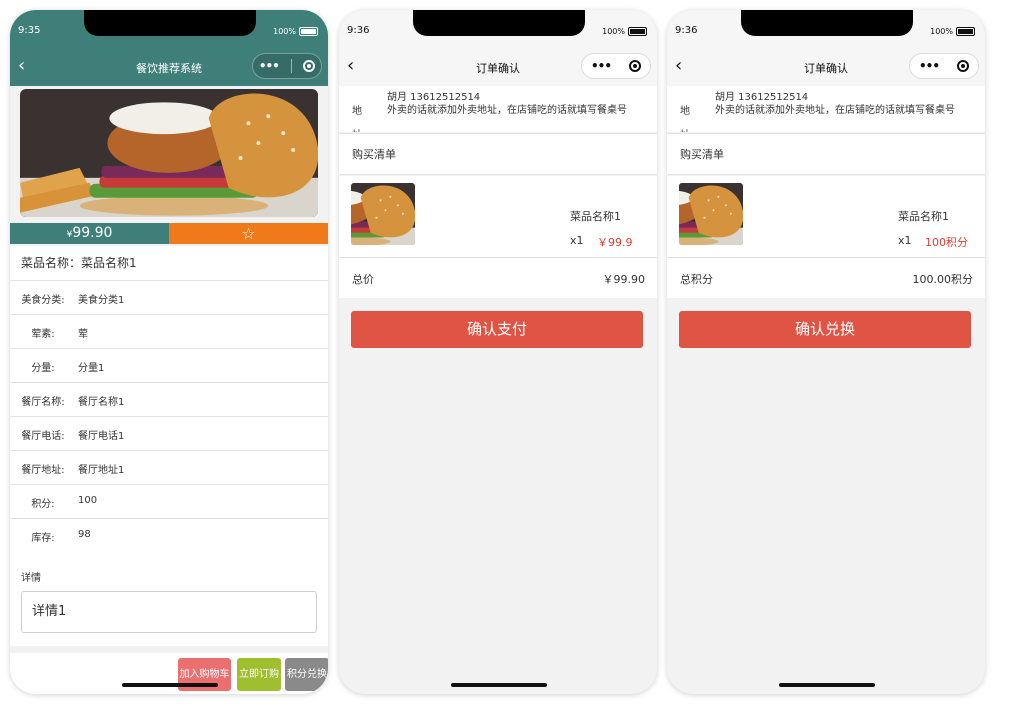 The height and width of the screenshot is (713, 1021). I want to click on total-label: 总价, so click(363, 279).